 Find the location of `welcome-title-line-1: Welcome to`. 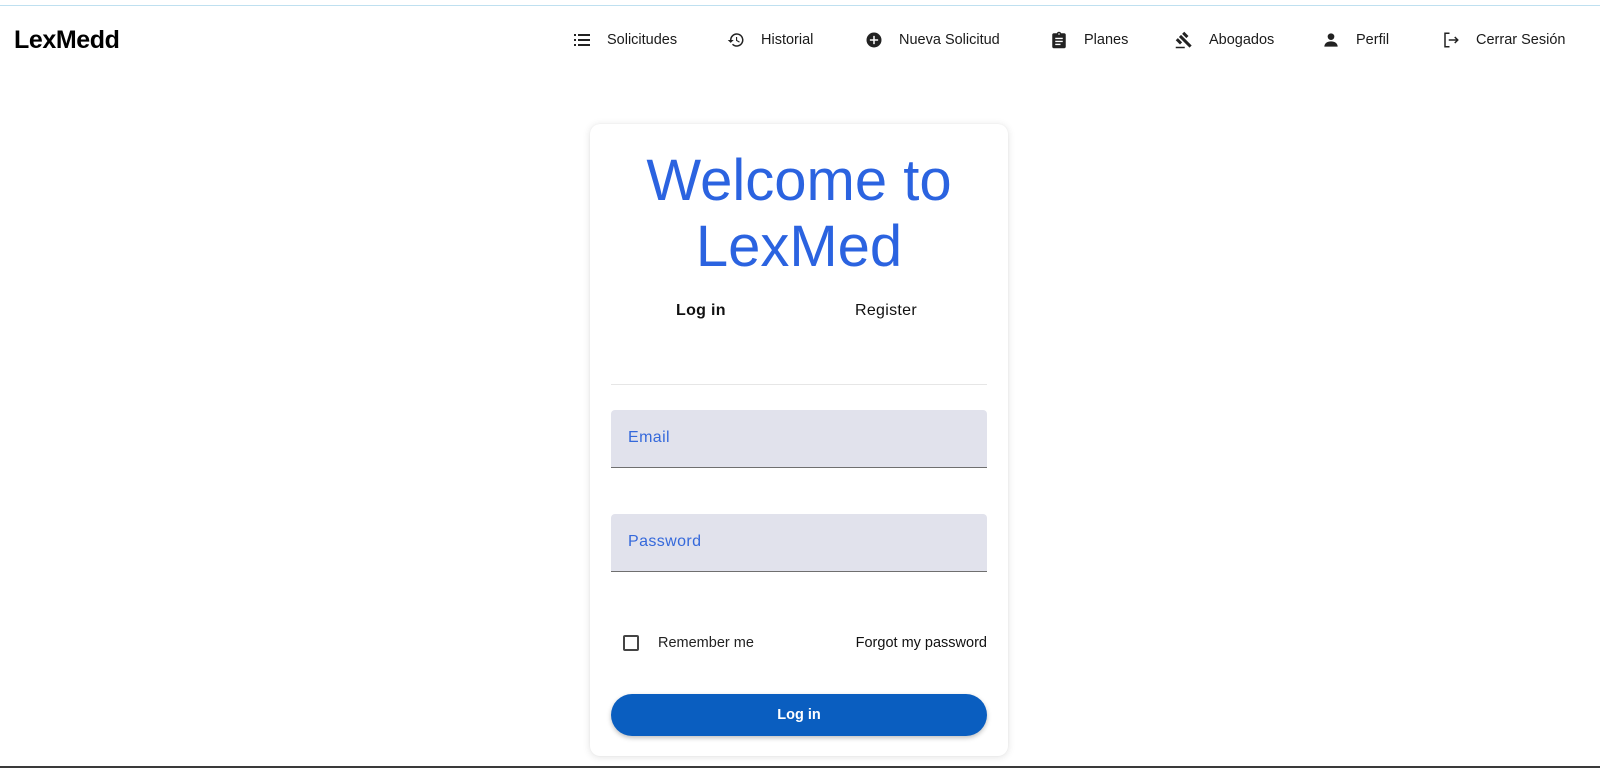

welcome-title-line-1: Welcome to is located at coordinates (799, 180).